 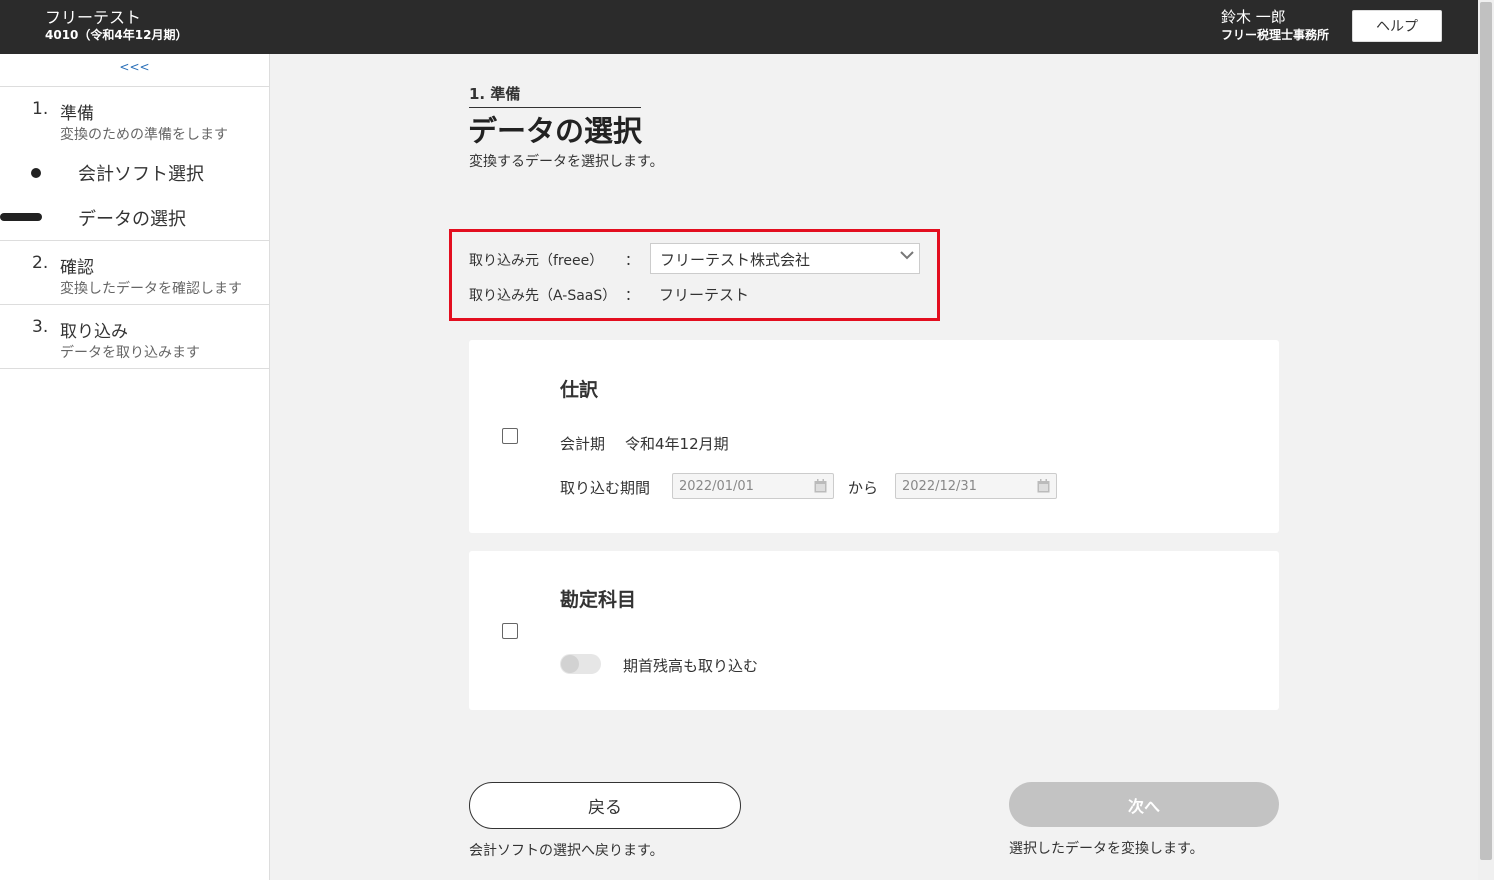 I want to click on chevron-down-icon, so click(x=907, y=255).